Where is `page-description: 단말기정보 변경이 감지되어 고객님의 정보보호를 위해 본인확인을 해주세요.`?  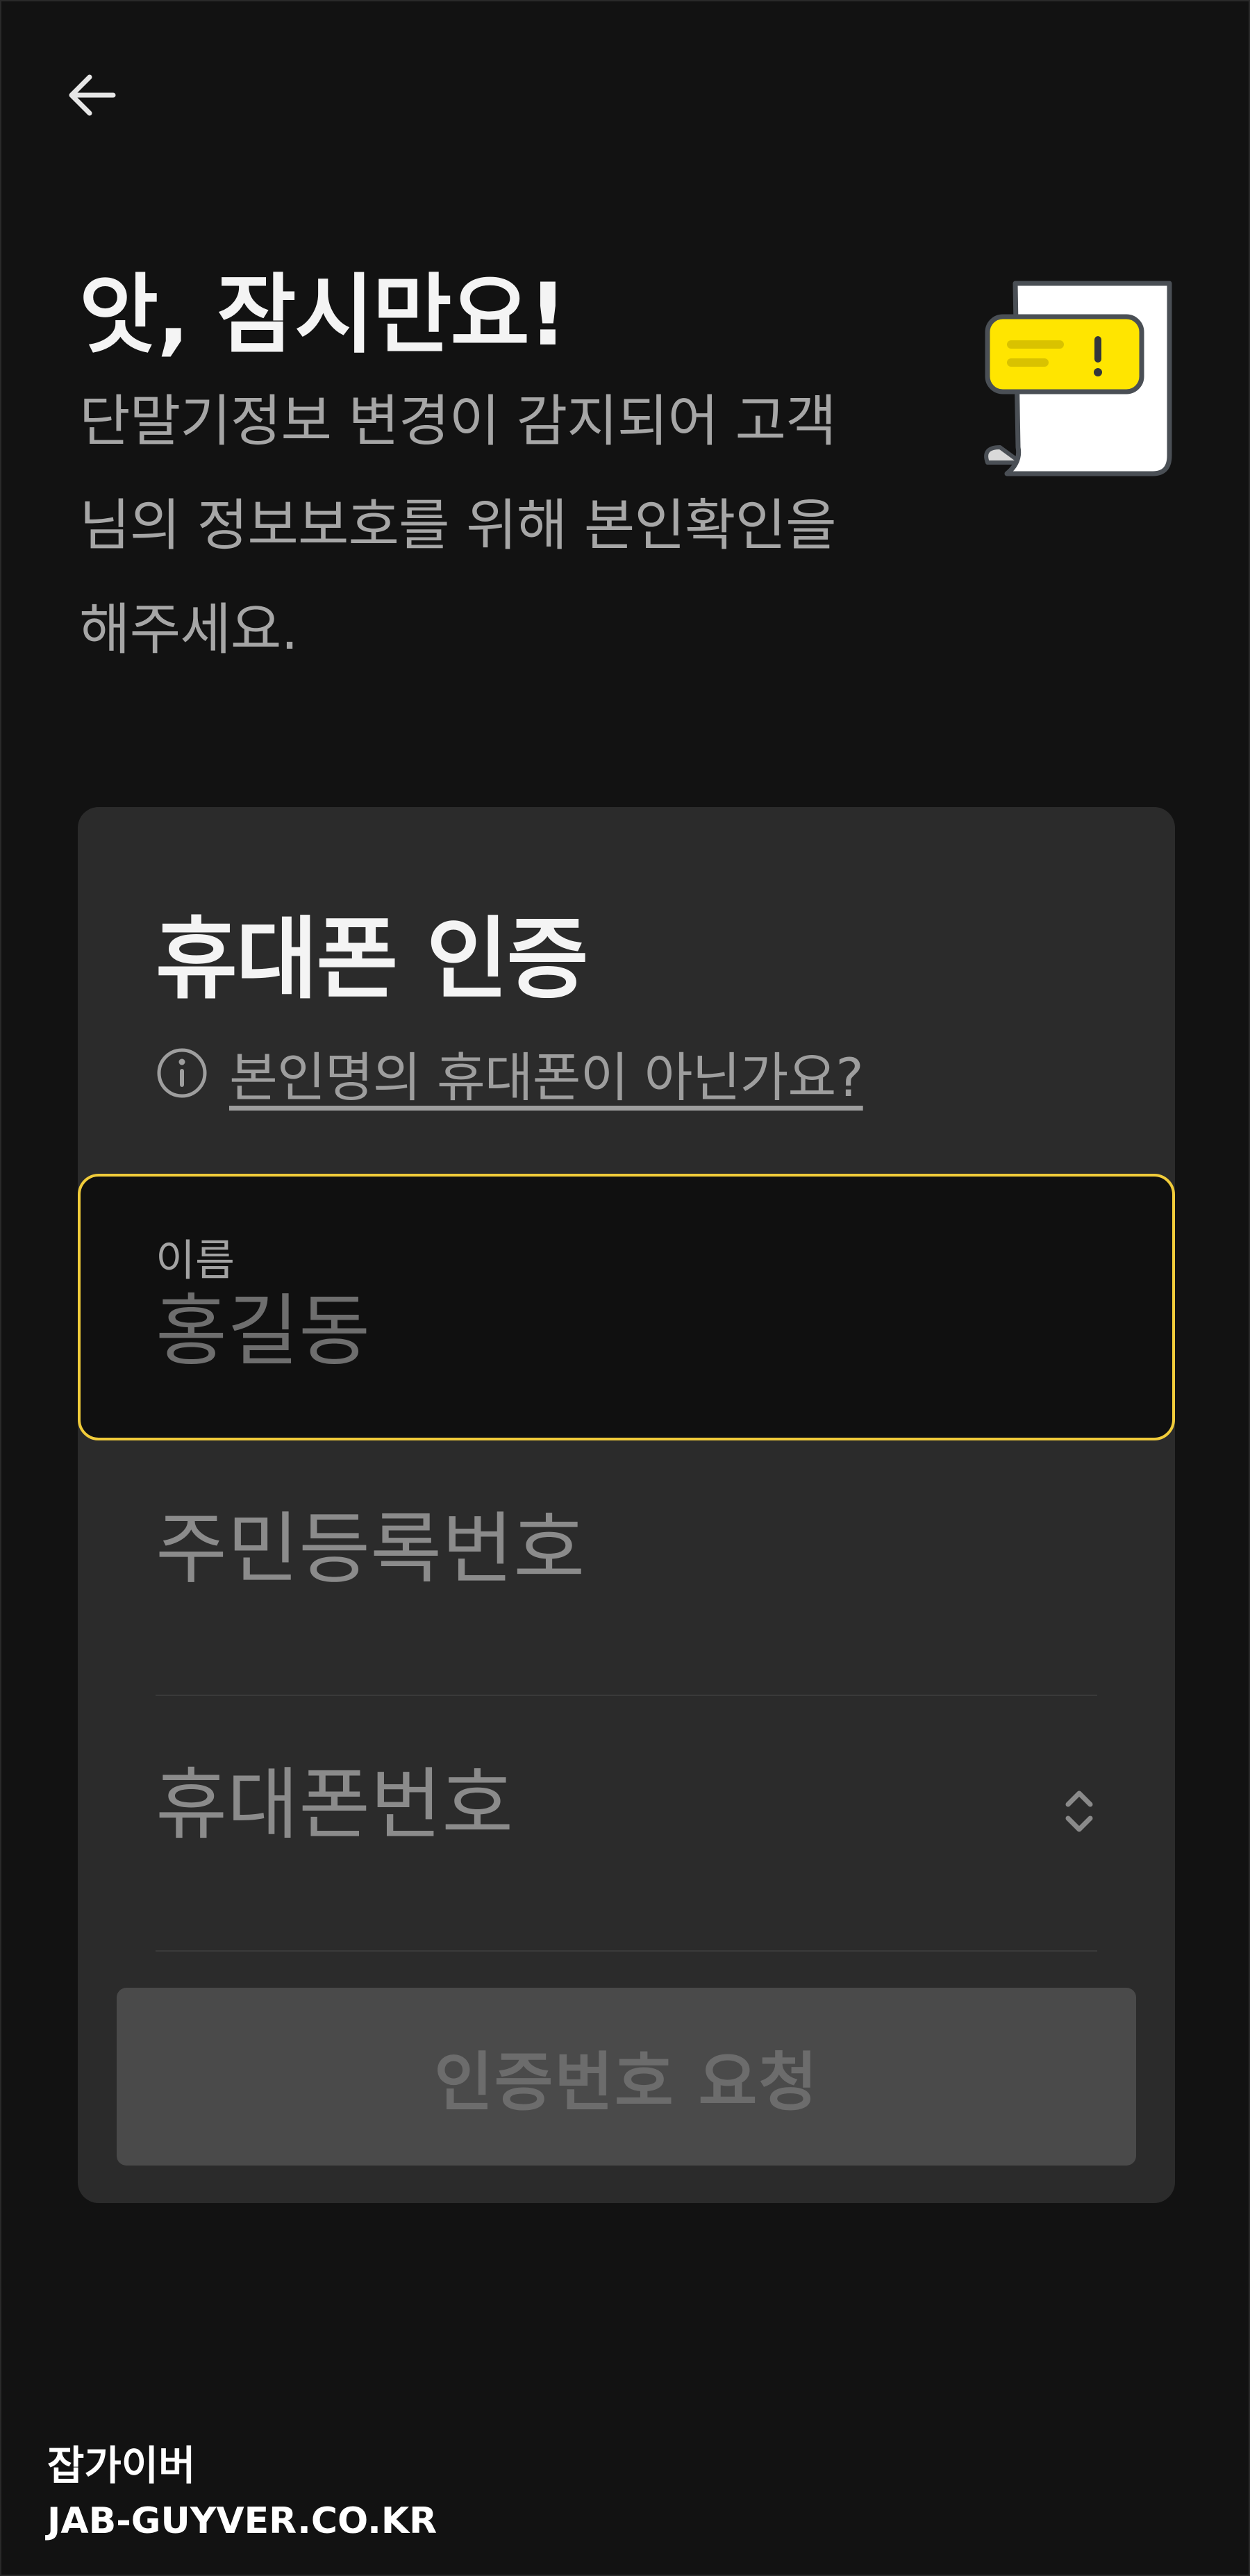 page-description: 단말기정보 변경이 감지되어 고객님의 정보보호를 위해 본인확인을 해주세요. is located at coordinates (458, 525).